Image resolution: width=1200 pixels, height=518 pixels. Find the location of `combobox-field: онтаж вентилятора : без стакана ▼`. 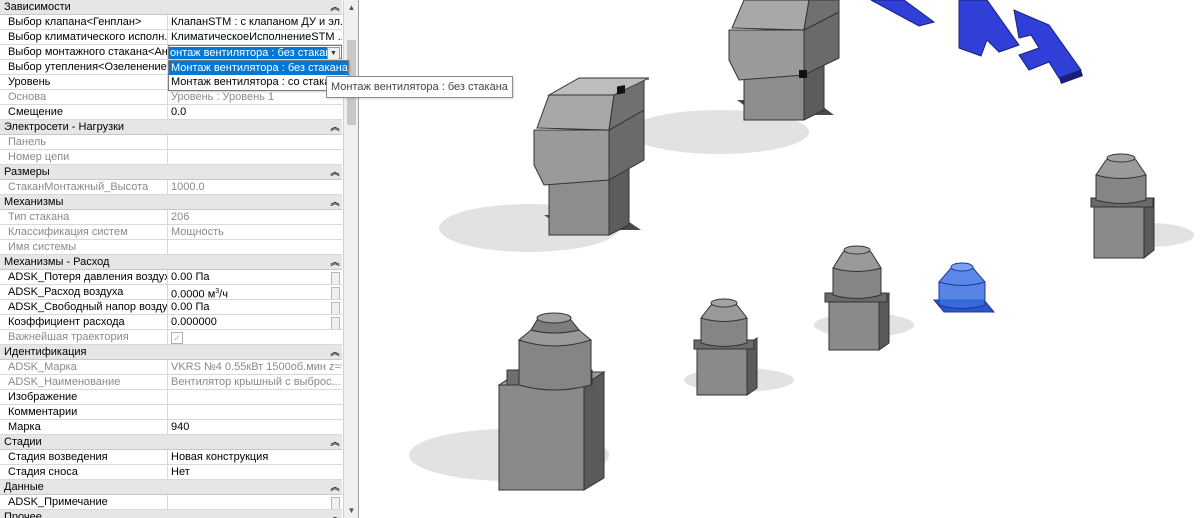

combobox-field: онтаж вентилятора : без стакана ▼ is located at coordinates (255, 52).